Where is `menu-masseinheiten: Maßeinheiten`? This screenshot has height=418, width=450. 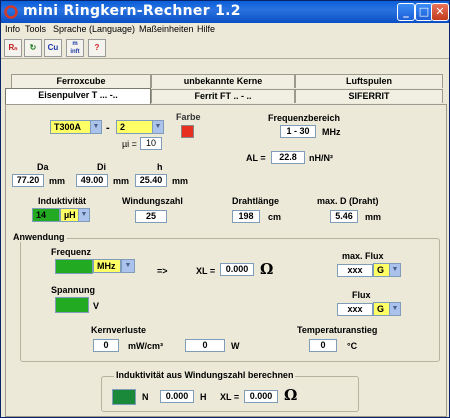
menu-masseinheiten: Maßeinheiten is located at coordinates (166, 29).